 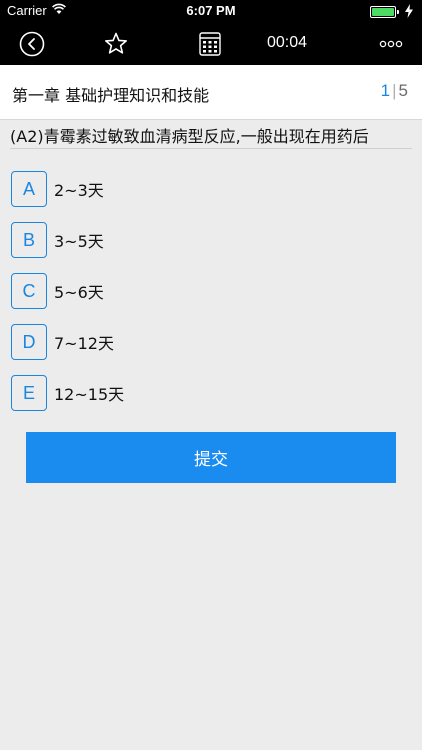 I want to click on chapter-header: 第一章 基础护理知识和技能 1 | 5, so click(x=211, y=92).